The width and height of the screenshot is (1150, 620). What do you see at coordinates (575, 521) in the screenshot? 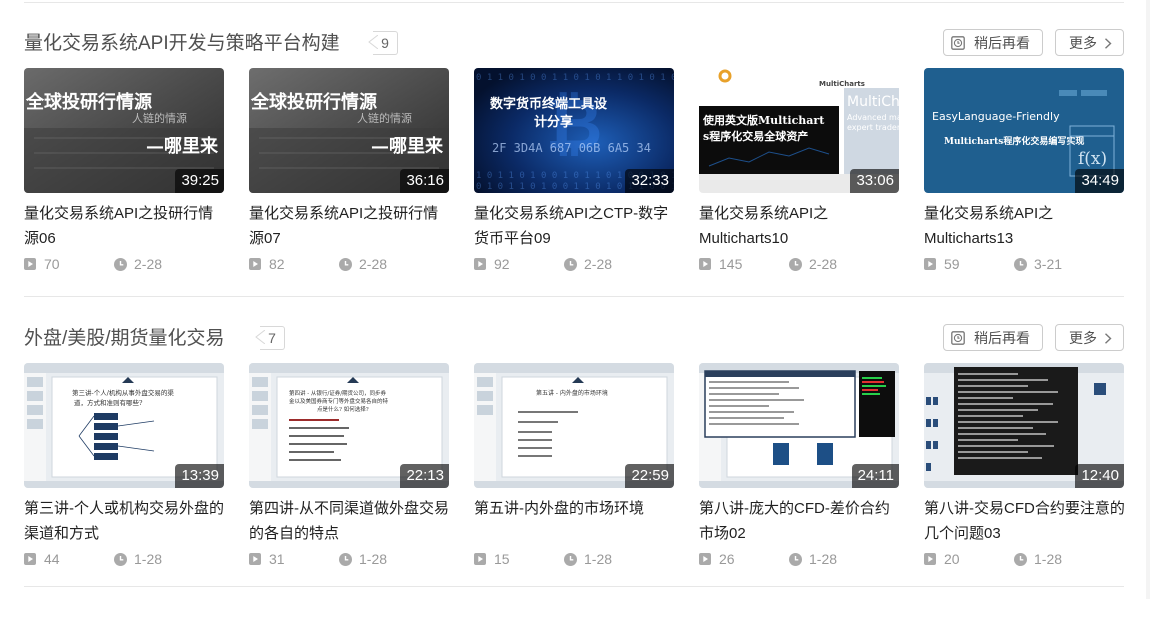
I see `video-title: 第五讲-内外盘的市场环境` at bounding box center [575, 521].